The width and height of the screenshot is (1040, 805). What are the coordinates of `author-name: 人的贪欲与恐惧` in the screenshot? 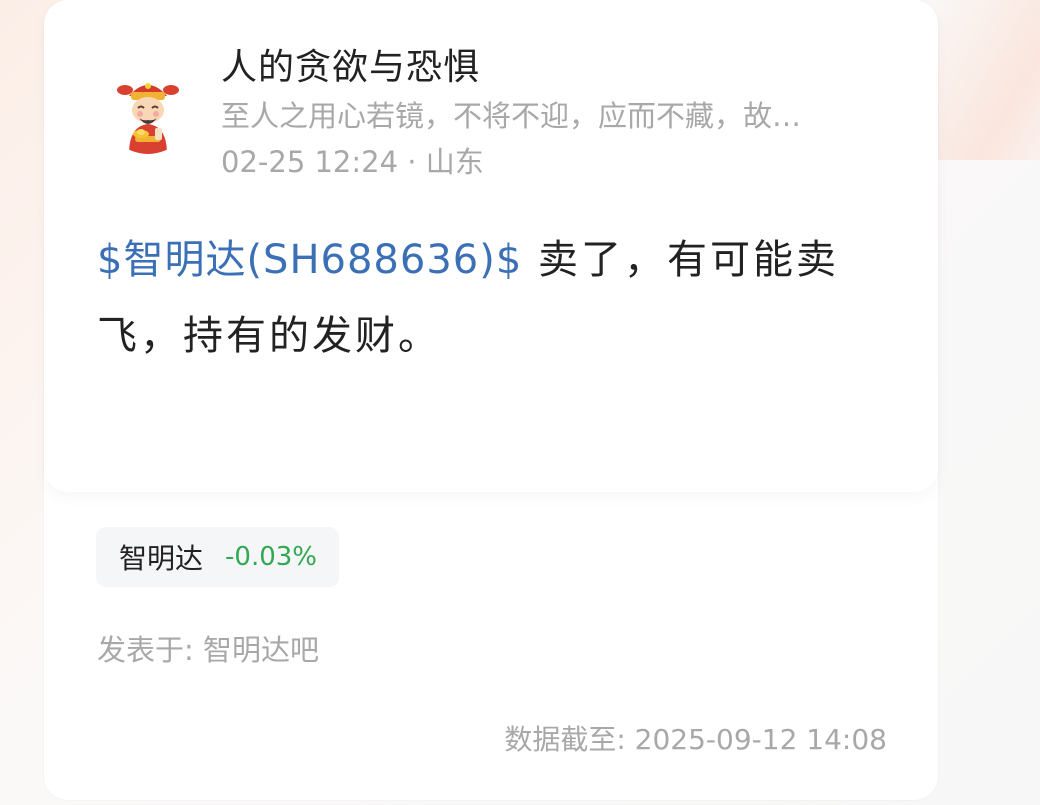 It's located at (350, 64).